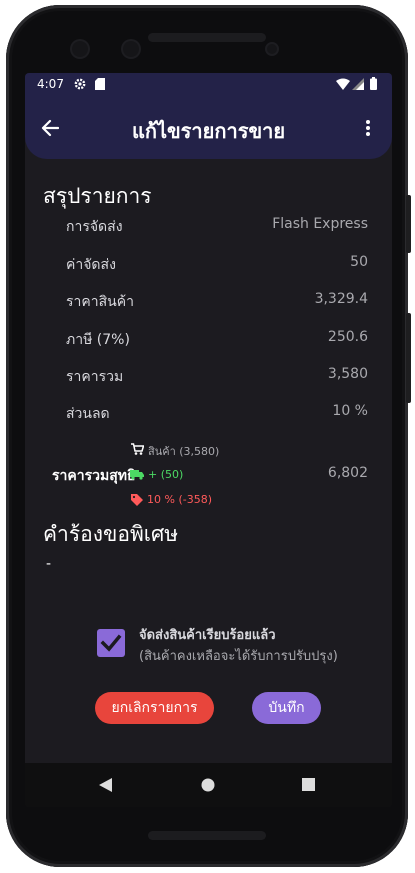 Image resolution: width=415 pixels, height=873 pixels. What do you see at coordinates (343, 84) in the screenshot?
I see `wifi-icon` at bounding box center [343, 84].